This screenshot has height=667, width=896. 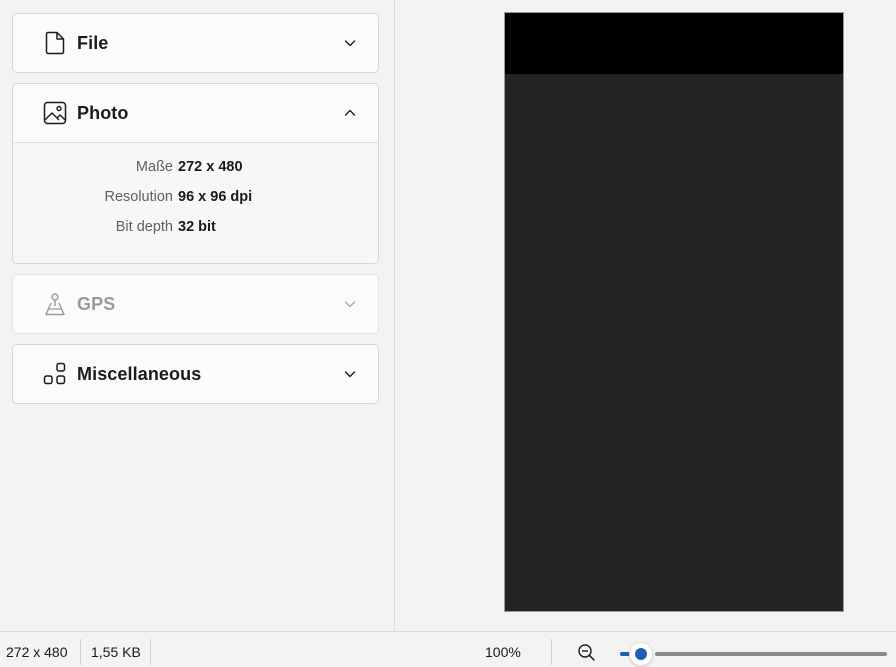 I want to click on pane-divider, so click(x=394, y=315).